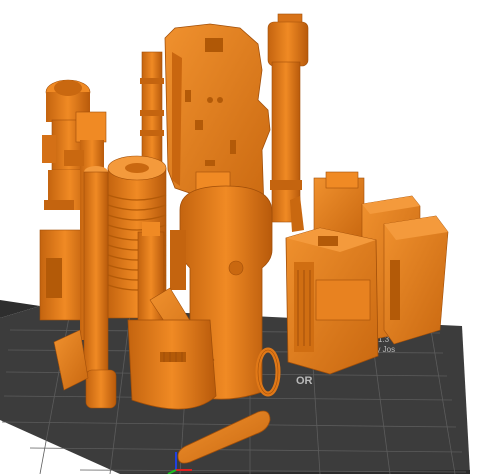 The image size is (480, 474). Describe the element at coordinates (304, 381) in the screenshot. I see `bed-origin-label: OR` at that location.